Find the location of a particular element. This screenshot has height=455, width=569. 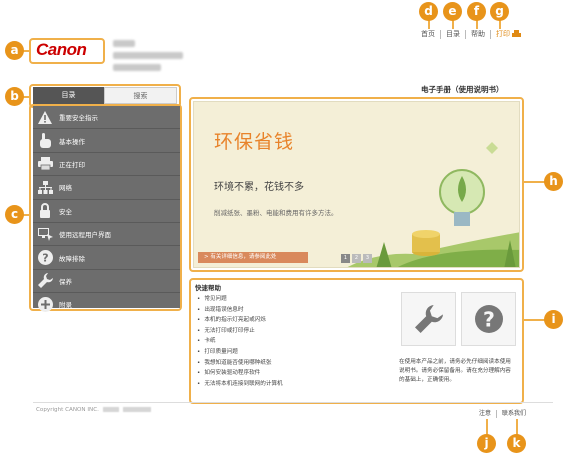

manual-title: 电子手册（使用说明书） is located at coordinates (462, 89).